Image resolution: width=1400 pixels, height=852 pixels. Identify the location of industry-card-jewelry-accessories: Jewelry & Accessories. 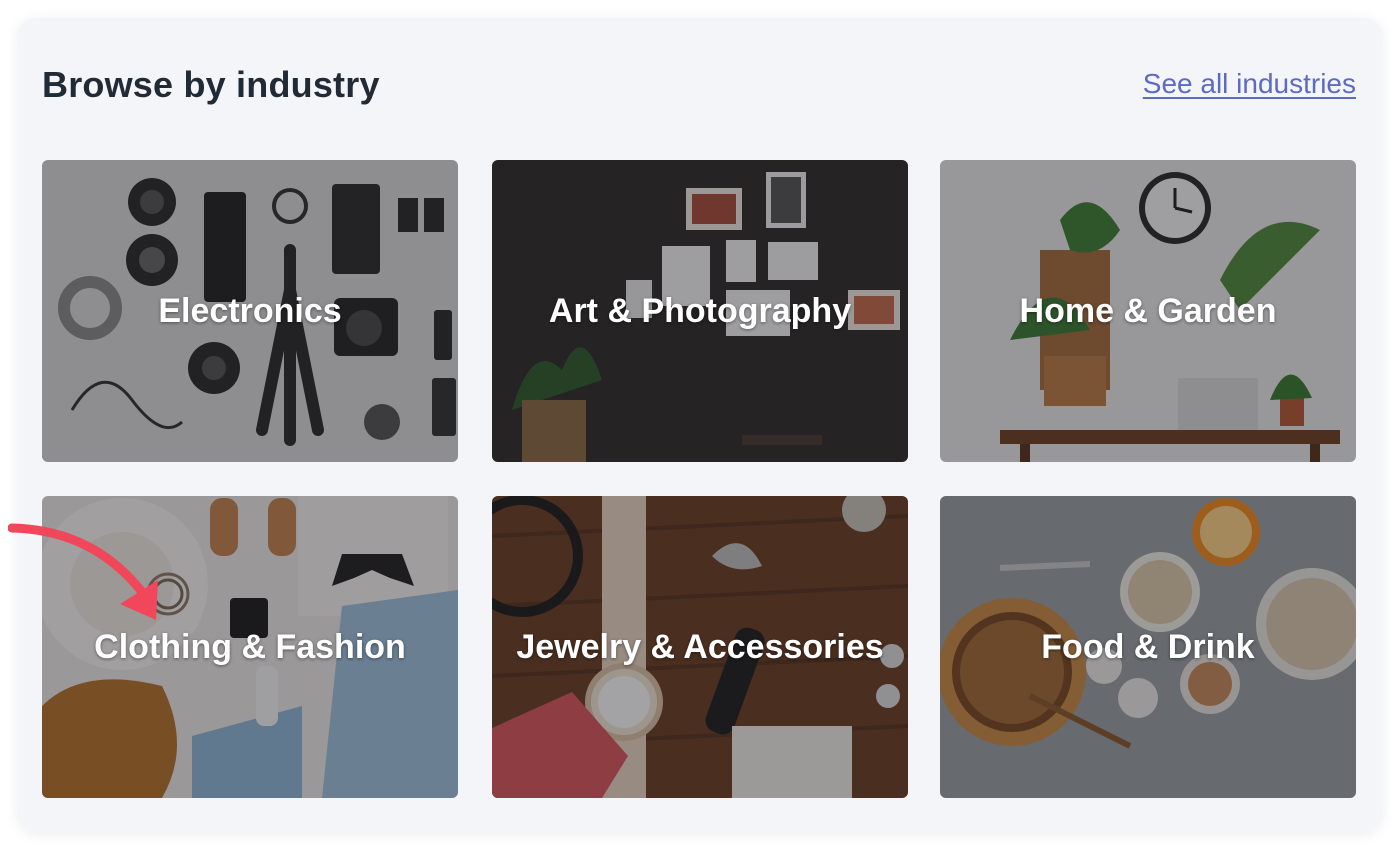
(700, 647).